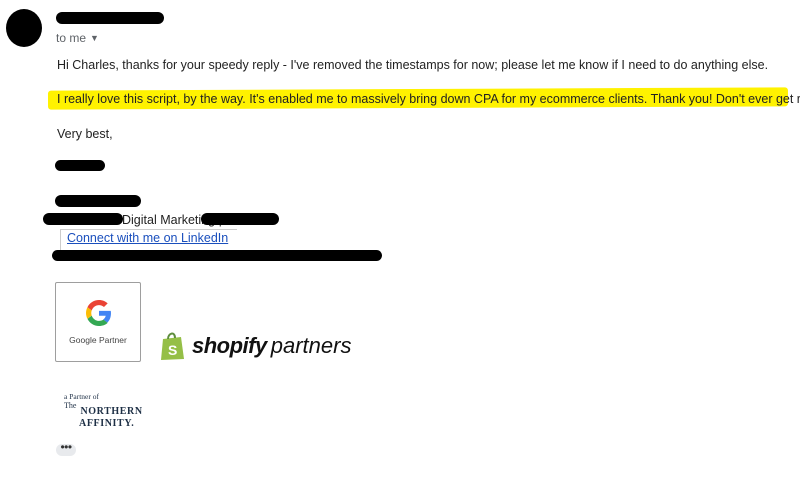 The image size is (800, 478). I want to click on google-partner-badge: Google Partner, so click(98, 322).